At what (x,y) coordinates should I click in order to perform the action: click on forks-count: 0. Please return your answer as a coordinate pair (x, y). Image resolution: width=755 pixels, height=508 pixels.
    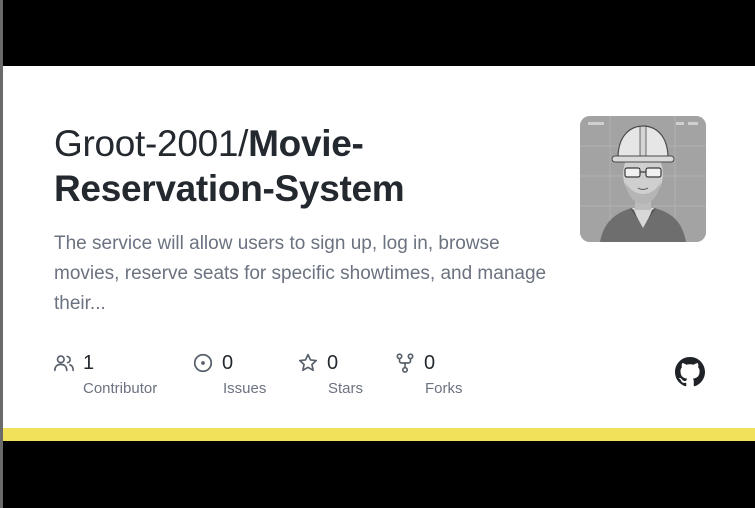
    Looking at the image, I should click on (430, 362).